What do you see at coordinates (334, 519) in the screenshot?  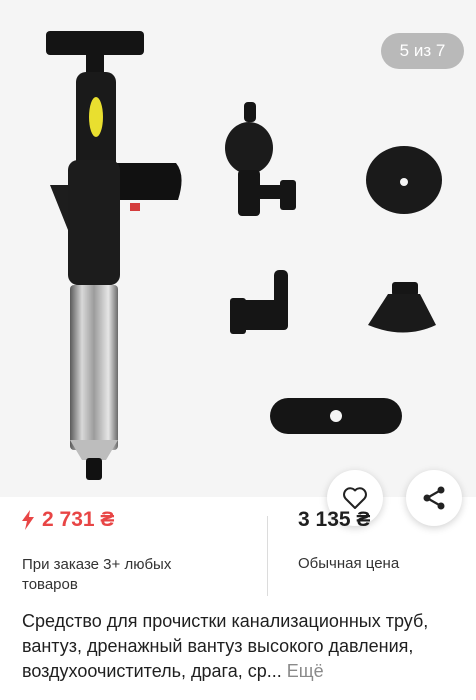 I see `regular-price: 3 135 ₴` at bounding box center [334, 519].